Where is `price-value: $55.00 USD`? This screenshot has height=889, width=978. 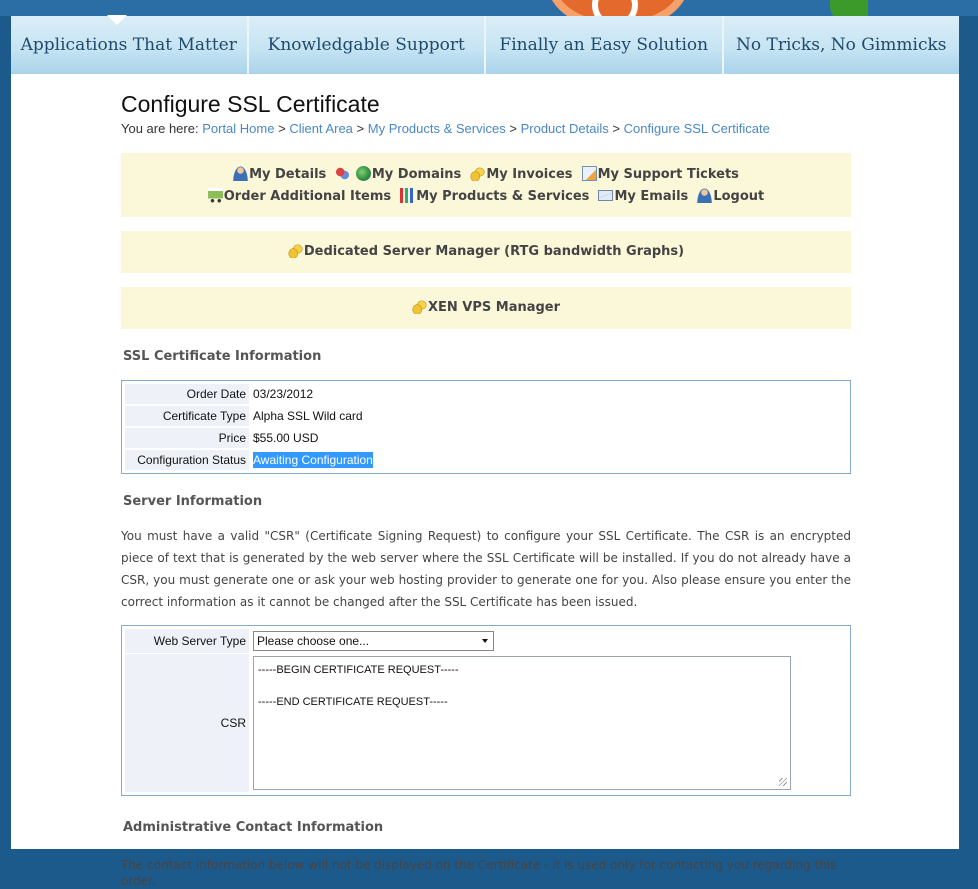
price-value: $55.00 USD is located at coordinates (286, 438).